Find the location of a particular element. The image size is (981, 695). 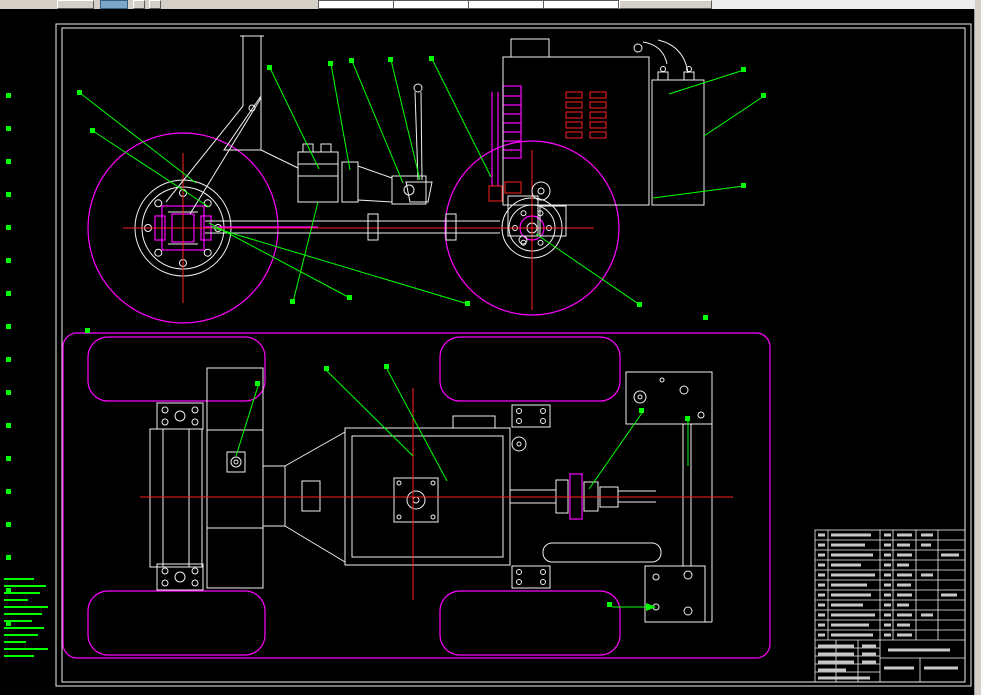

toolbar-icon-active-blue is located at coordinates (114, 4).